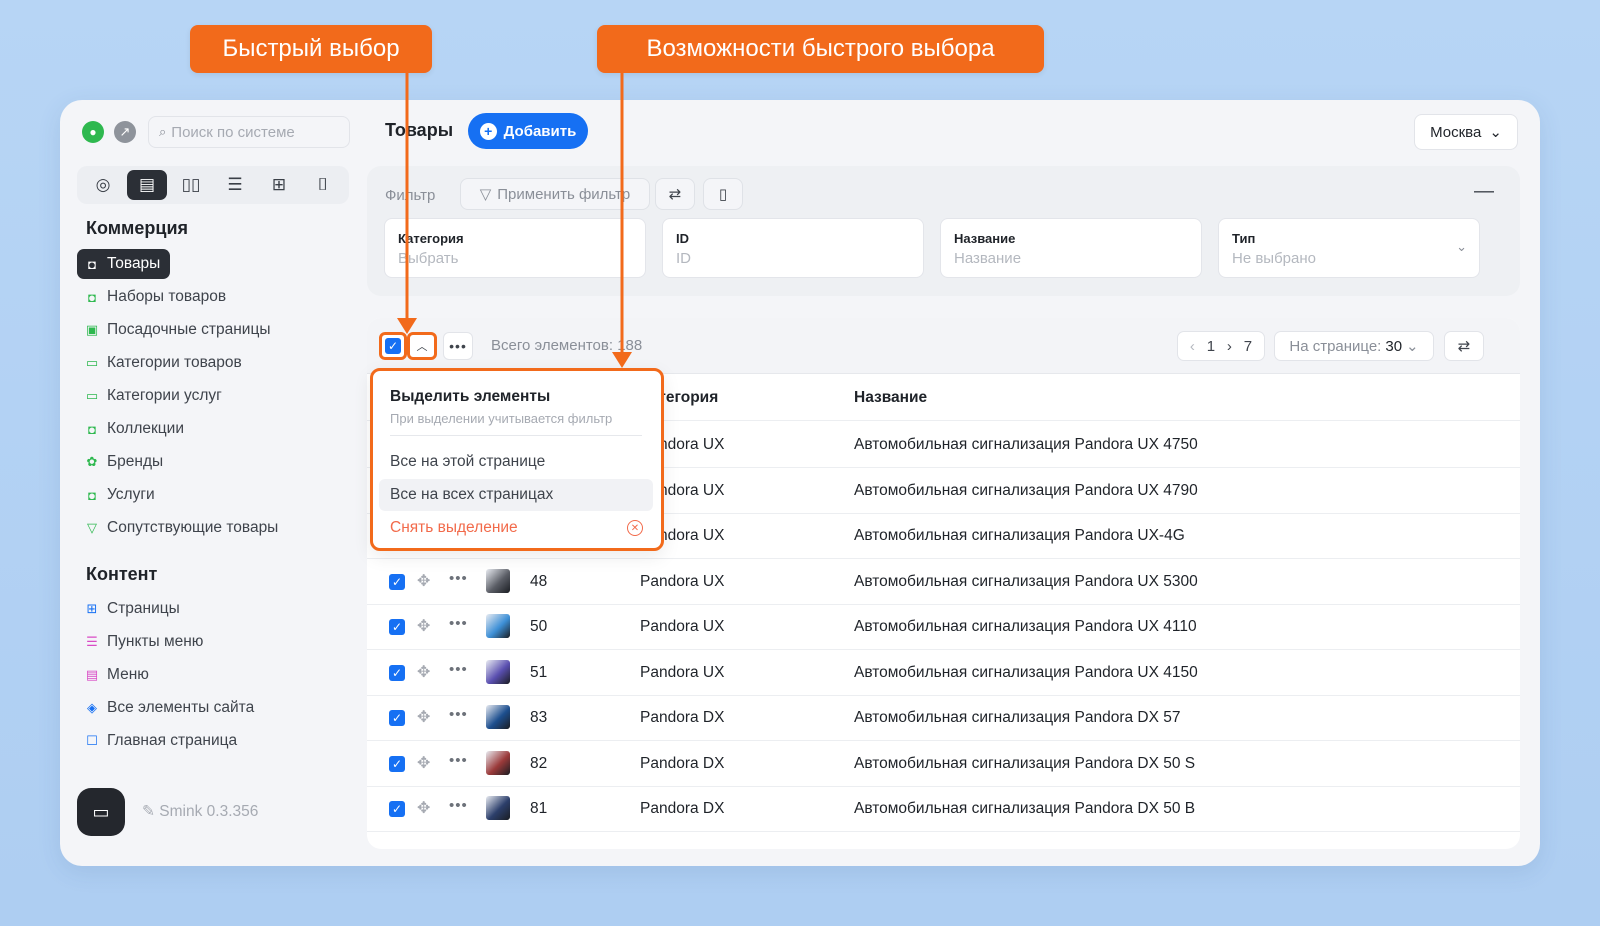  What do you see at coordinates (249, 132) in the screenshot?
I see `search-input: ⌕ Поиск по системе` at bounding box center [249, 132].